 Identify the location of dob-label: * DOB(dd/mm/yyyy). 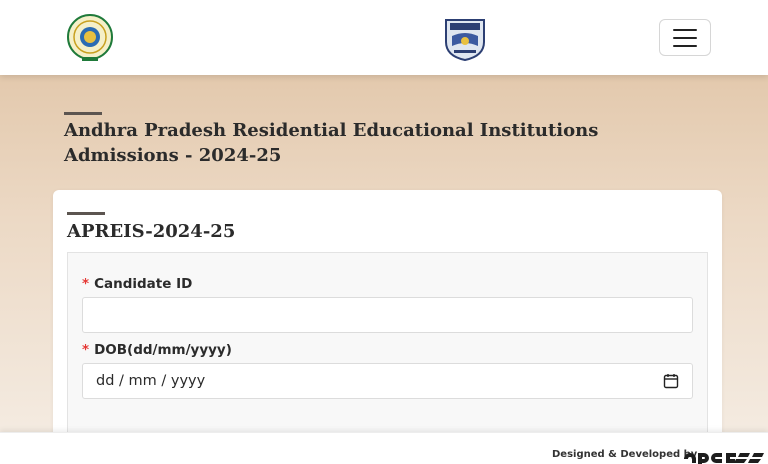
(157, 350).